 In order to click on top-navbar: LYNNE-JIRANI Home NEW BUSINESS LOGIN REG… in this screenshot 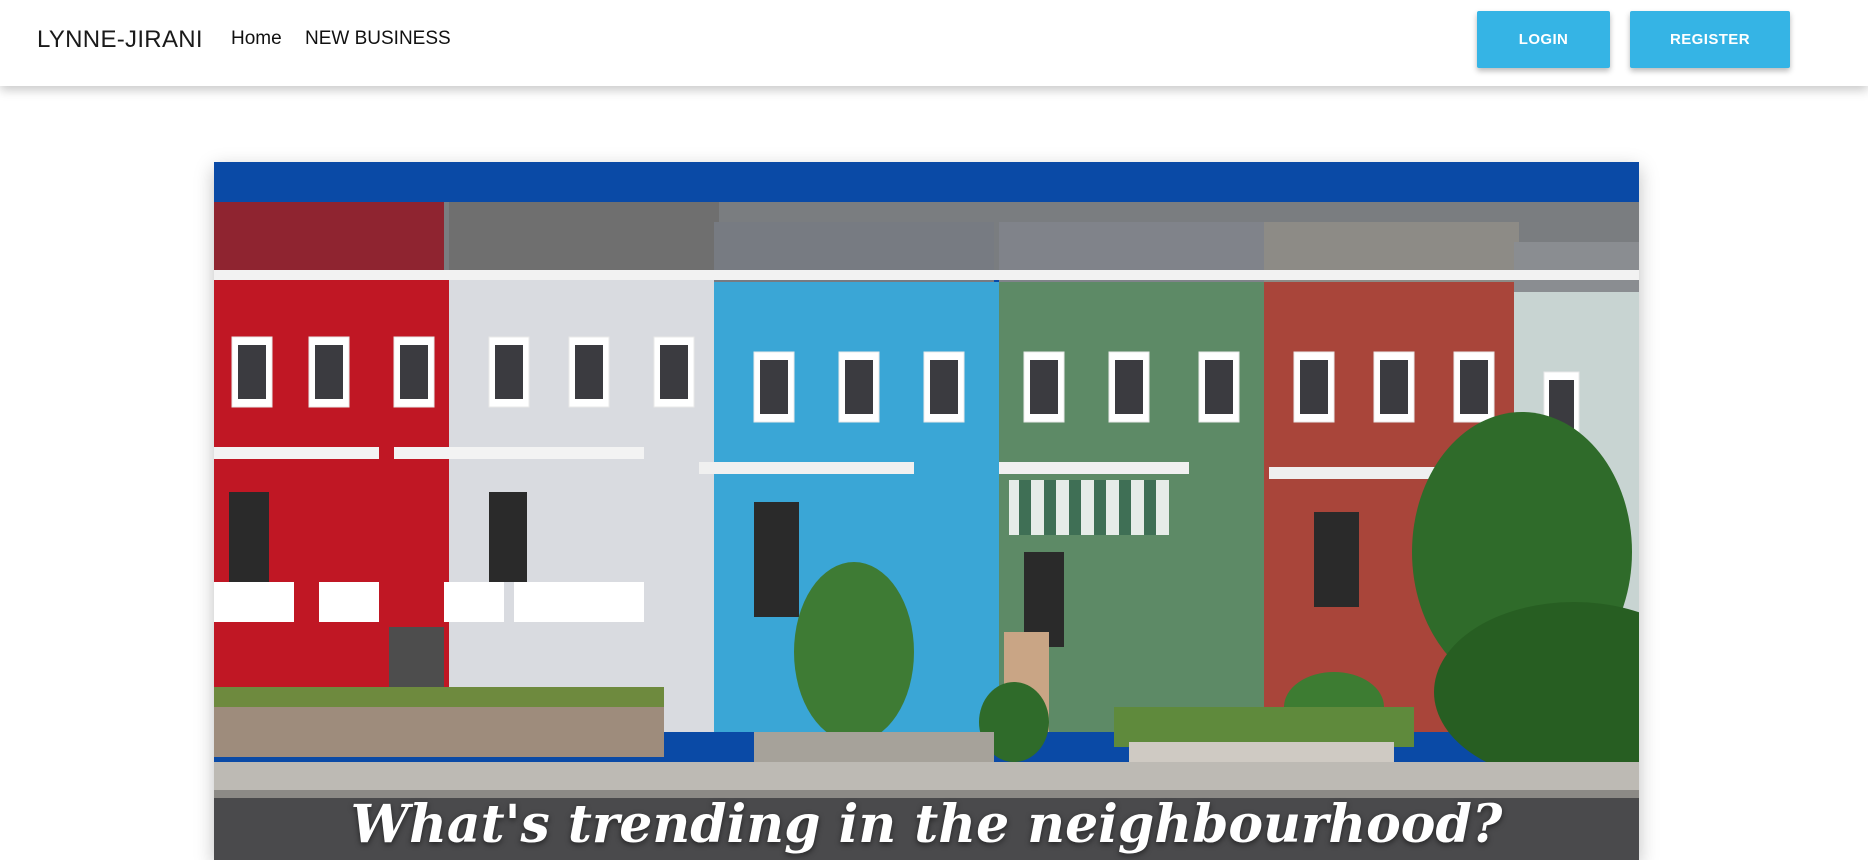, I will do `click(934, 43)`.